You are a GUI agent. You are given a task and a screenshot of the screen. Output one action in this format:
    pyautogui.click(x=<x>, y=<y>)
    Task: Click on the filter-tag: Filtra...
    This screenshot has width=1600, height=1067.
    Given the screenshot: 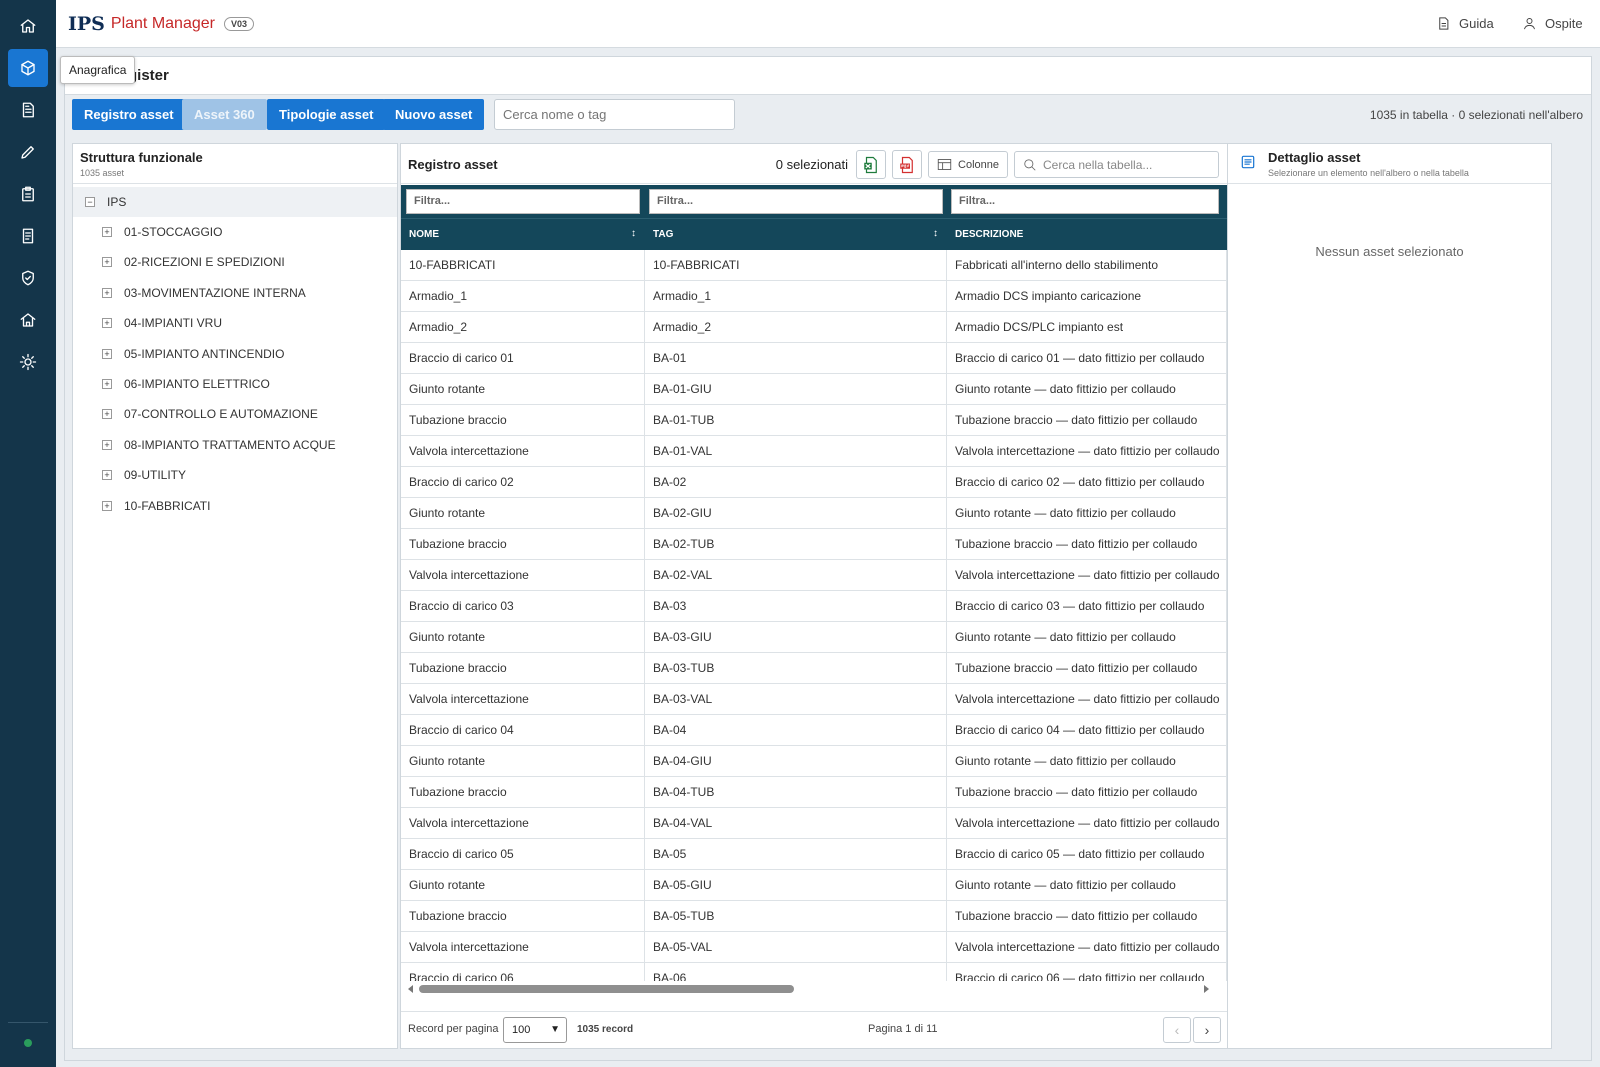 What is the action you would take?
    pyautogui.click(x=796, y=201)
    